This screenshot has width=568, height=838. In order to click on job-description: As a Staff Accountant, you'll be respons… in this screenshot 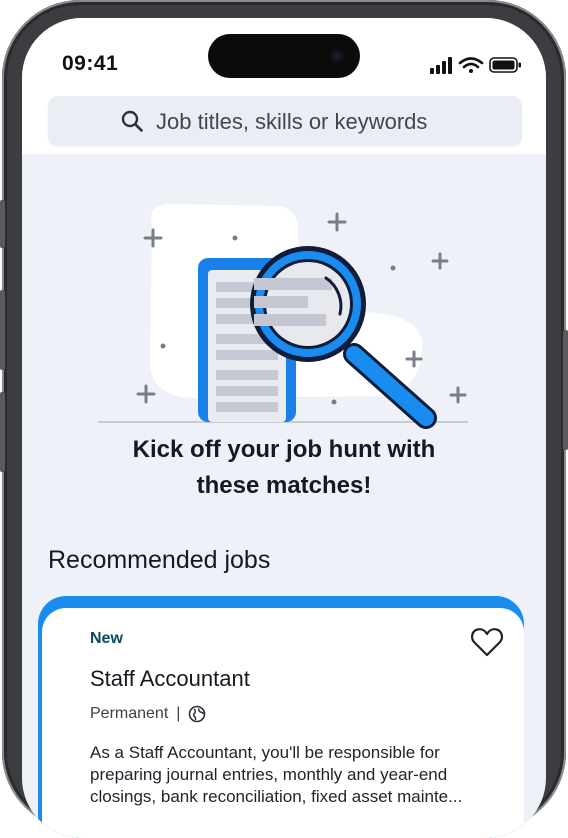, I will do `click(276, 774)`.